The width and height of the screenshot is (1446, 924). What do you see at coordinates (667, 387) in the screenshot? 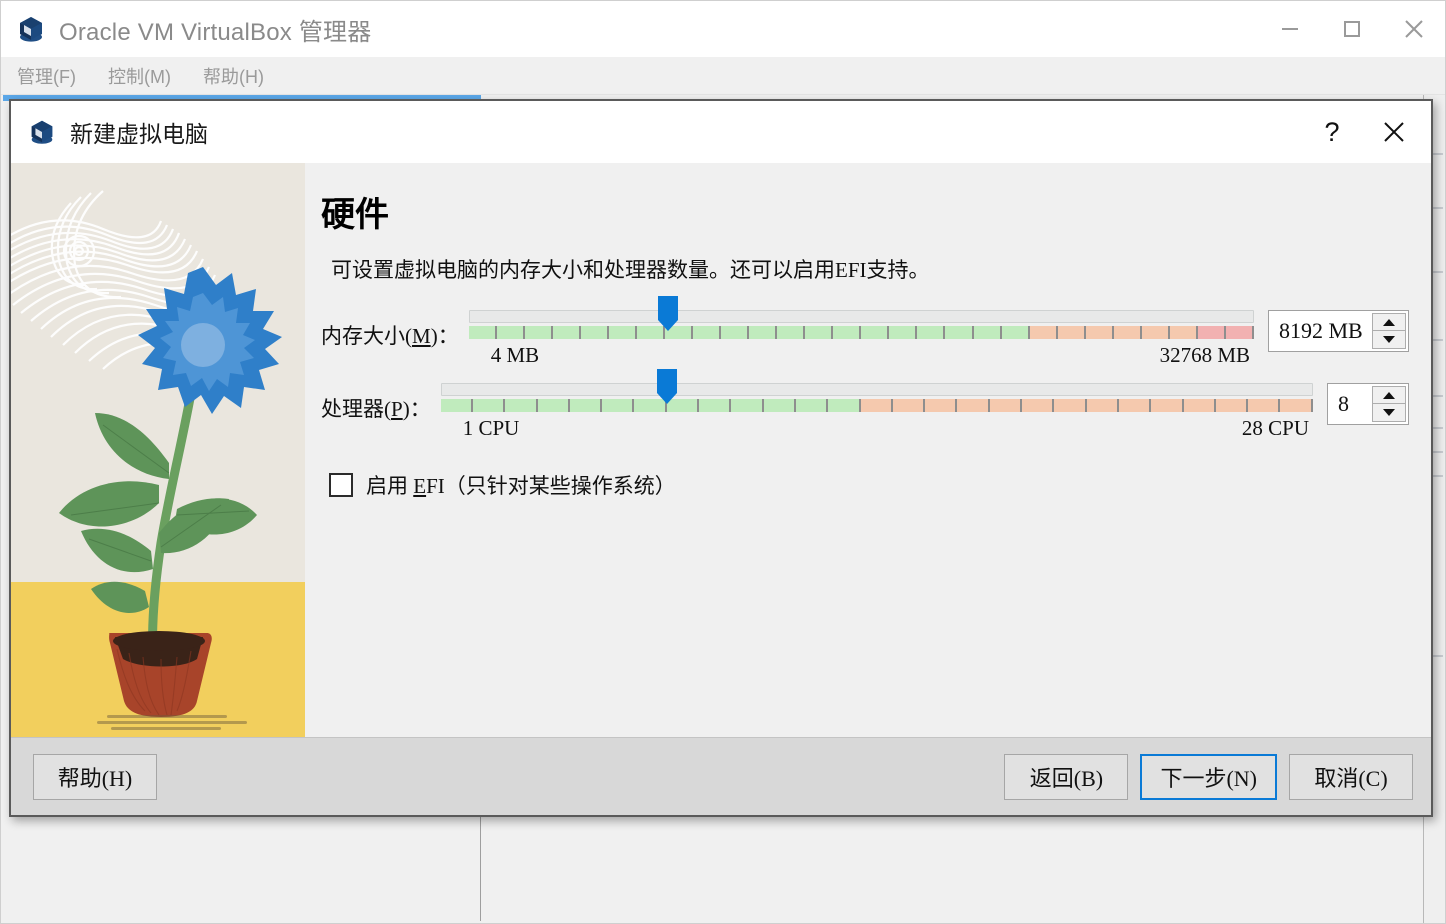
I see `processors-slider-handle` at bounding box center [667, 387].